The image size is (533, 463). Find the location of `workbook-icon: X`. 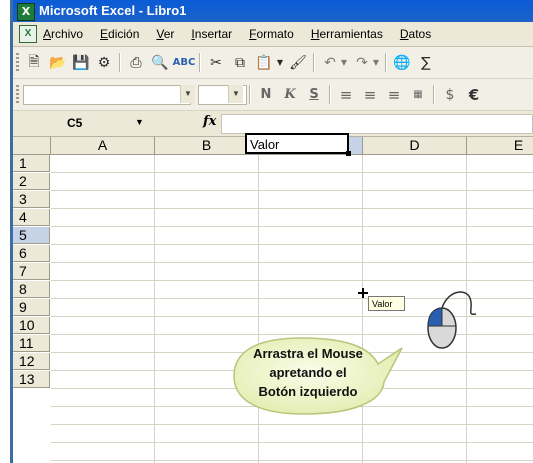

workbook-icon: X is located at coordinates (28, 34).